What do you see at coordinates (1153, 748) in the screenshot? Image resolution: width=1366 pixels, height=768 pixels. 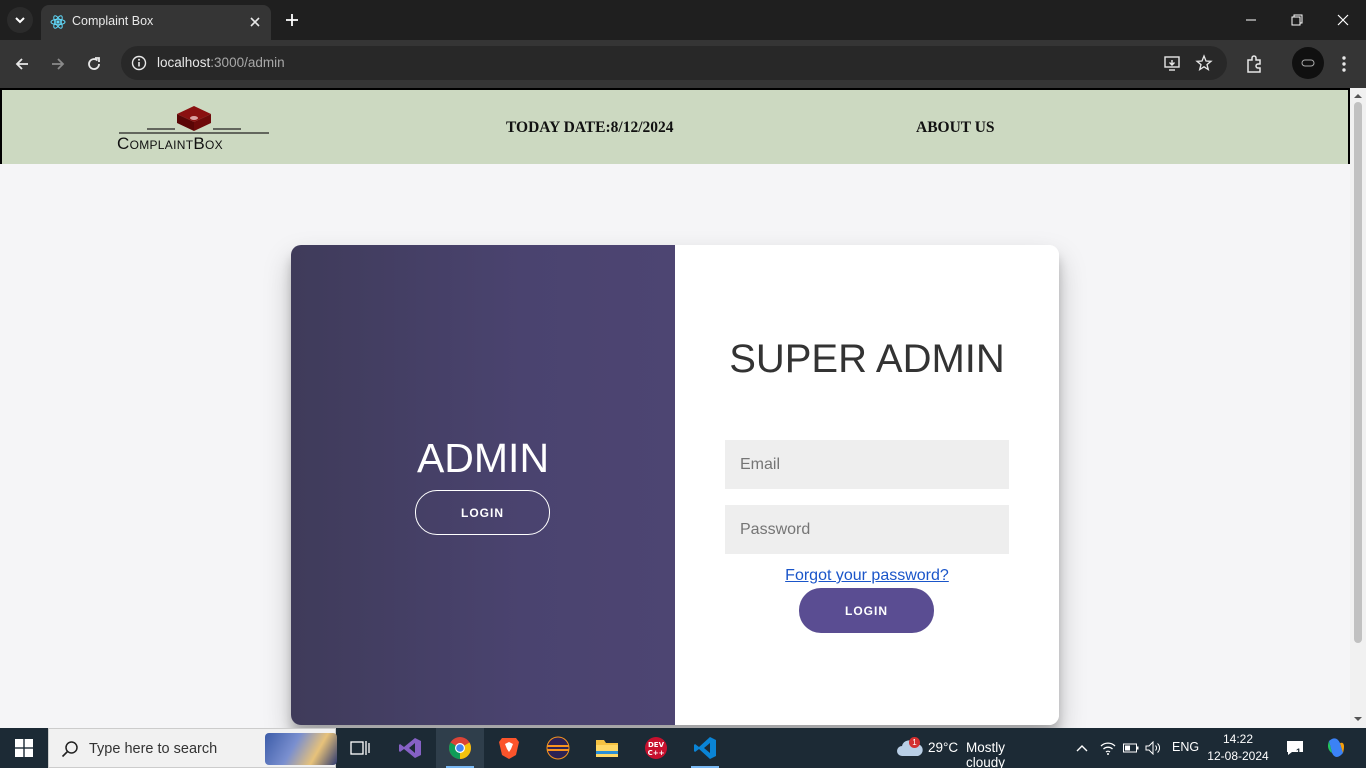 I see `volume-icon` at bounding box center [1153, 748].